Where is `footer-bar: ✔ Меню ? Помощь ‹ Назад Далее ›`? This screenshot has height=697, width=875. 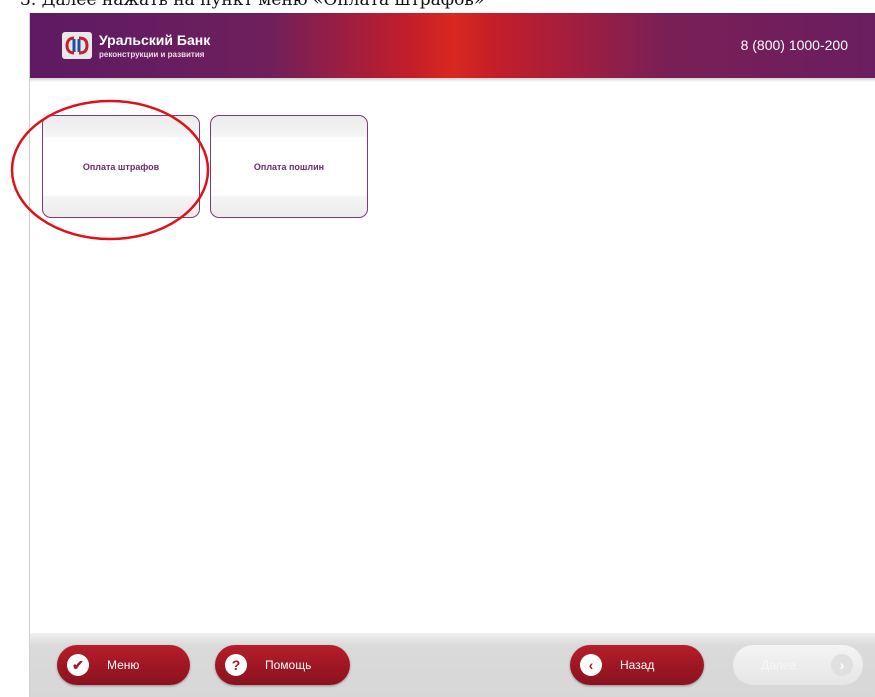 footer-bar: ✔ Меню ? Помощь ‹ Назад Далее › is located at coordinates (452, 665).